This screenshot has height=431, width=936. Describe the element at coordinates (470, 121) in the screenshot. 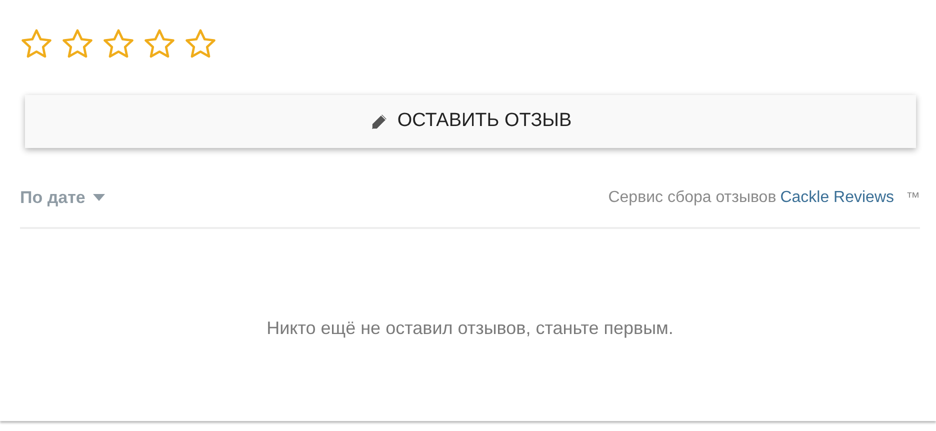

I see `leave-review-button: ОСТАВИТЬ ОТЗЫВ` at that location.